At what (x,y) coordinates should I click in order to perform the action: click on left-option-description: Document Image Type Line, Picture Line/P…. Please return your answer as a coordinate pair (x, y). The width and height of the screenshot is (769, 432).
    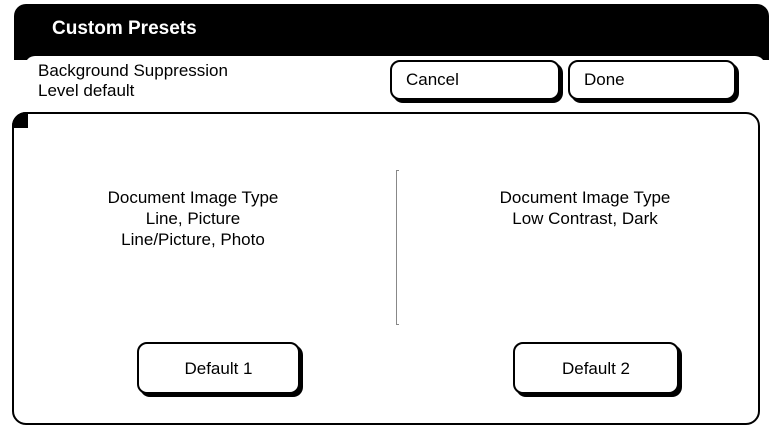
    Looking at the image, I should click on (193, 218).